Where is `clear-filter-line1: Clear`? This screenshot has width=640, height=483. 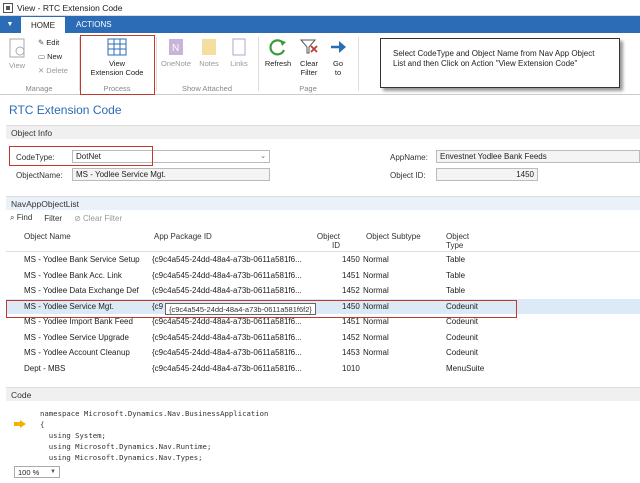 clear-filter-line1: Clear is located at coordinates (309, 63).